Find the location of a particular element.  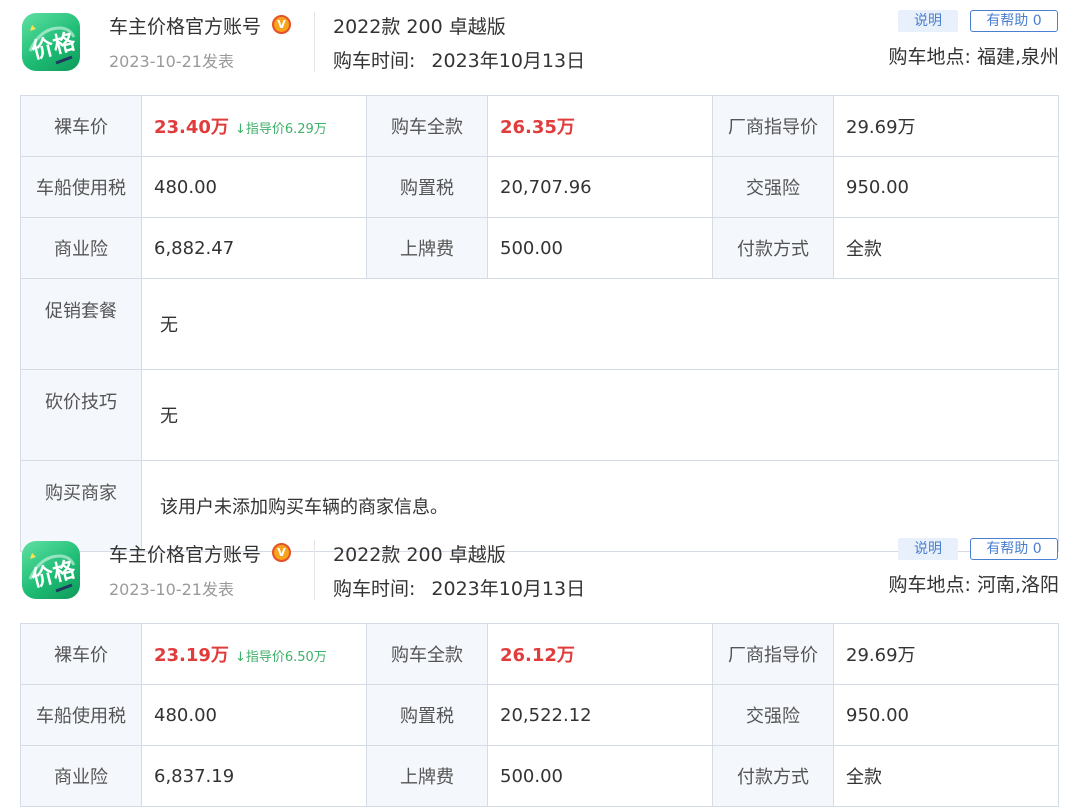

commercial-insurance-value: 6,837.19 is located at coordinates (254, 776).